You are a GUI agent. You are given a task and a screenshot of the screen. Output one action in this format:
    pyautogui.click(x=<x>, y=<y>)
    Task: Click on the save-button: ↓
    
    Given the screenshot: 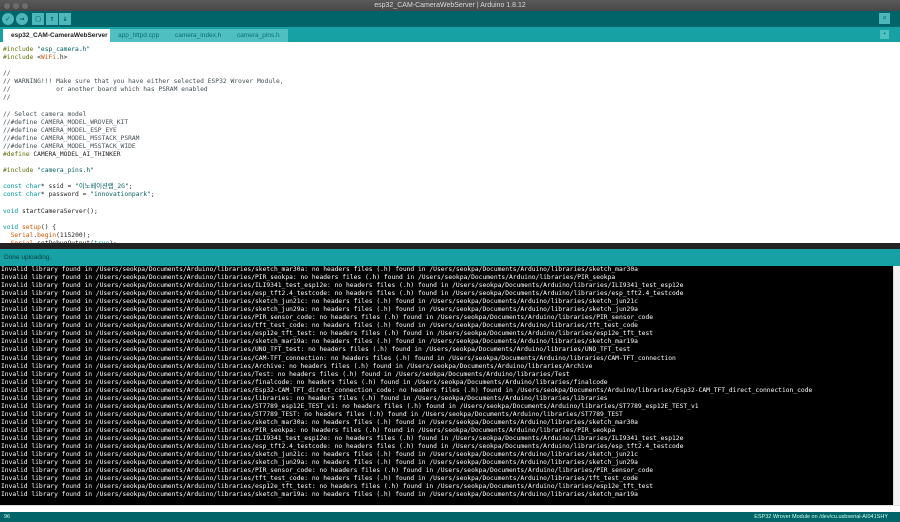 What is the action you would take?
    pyautogui.click(x=65, y=19)
    